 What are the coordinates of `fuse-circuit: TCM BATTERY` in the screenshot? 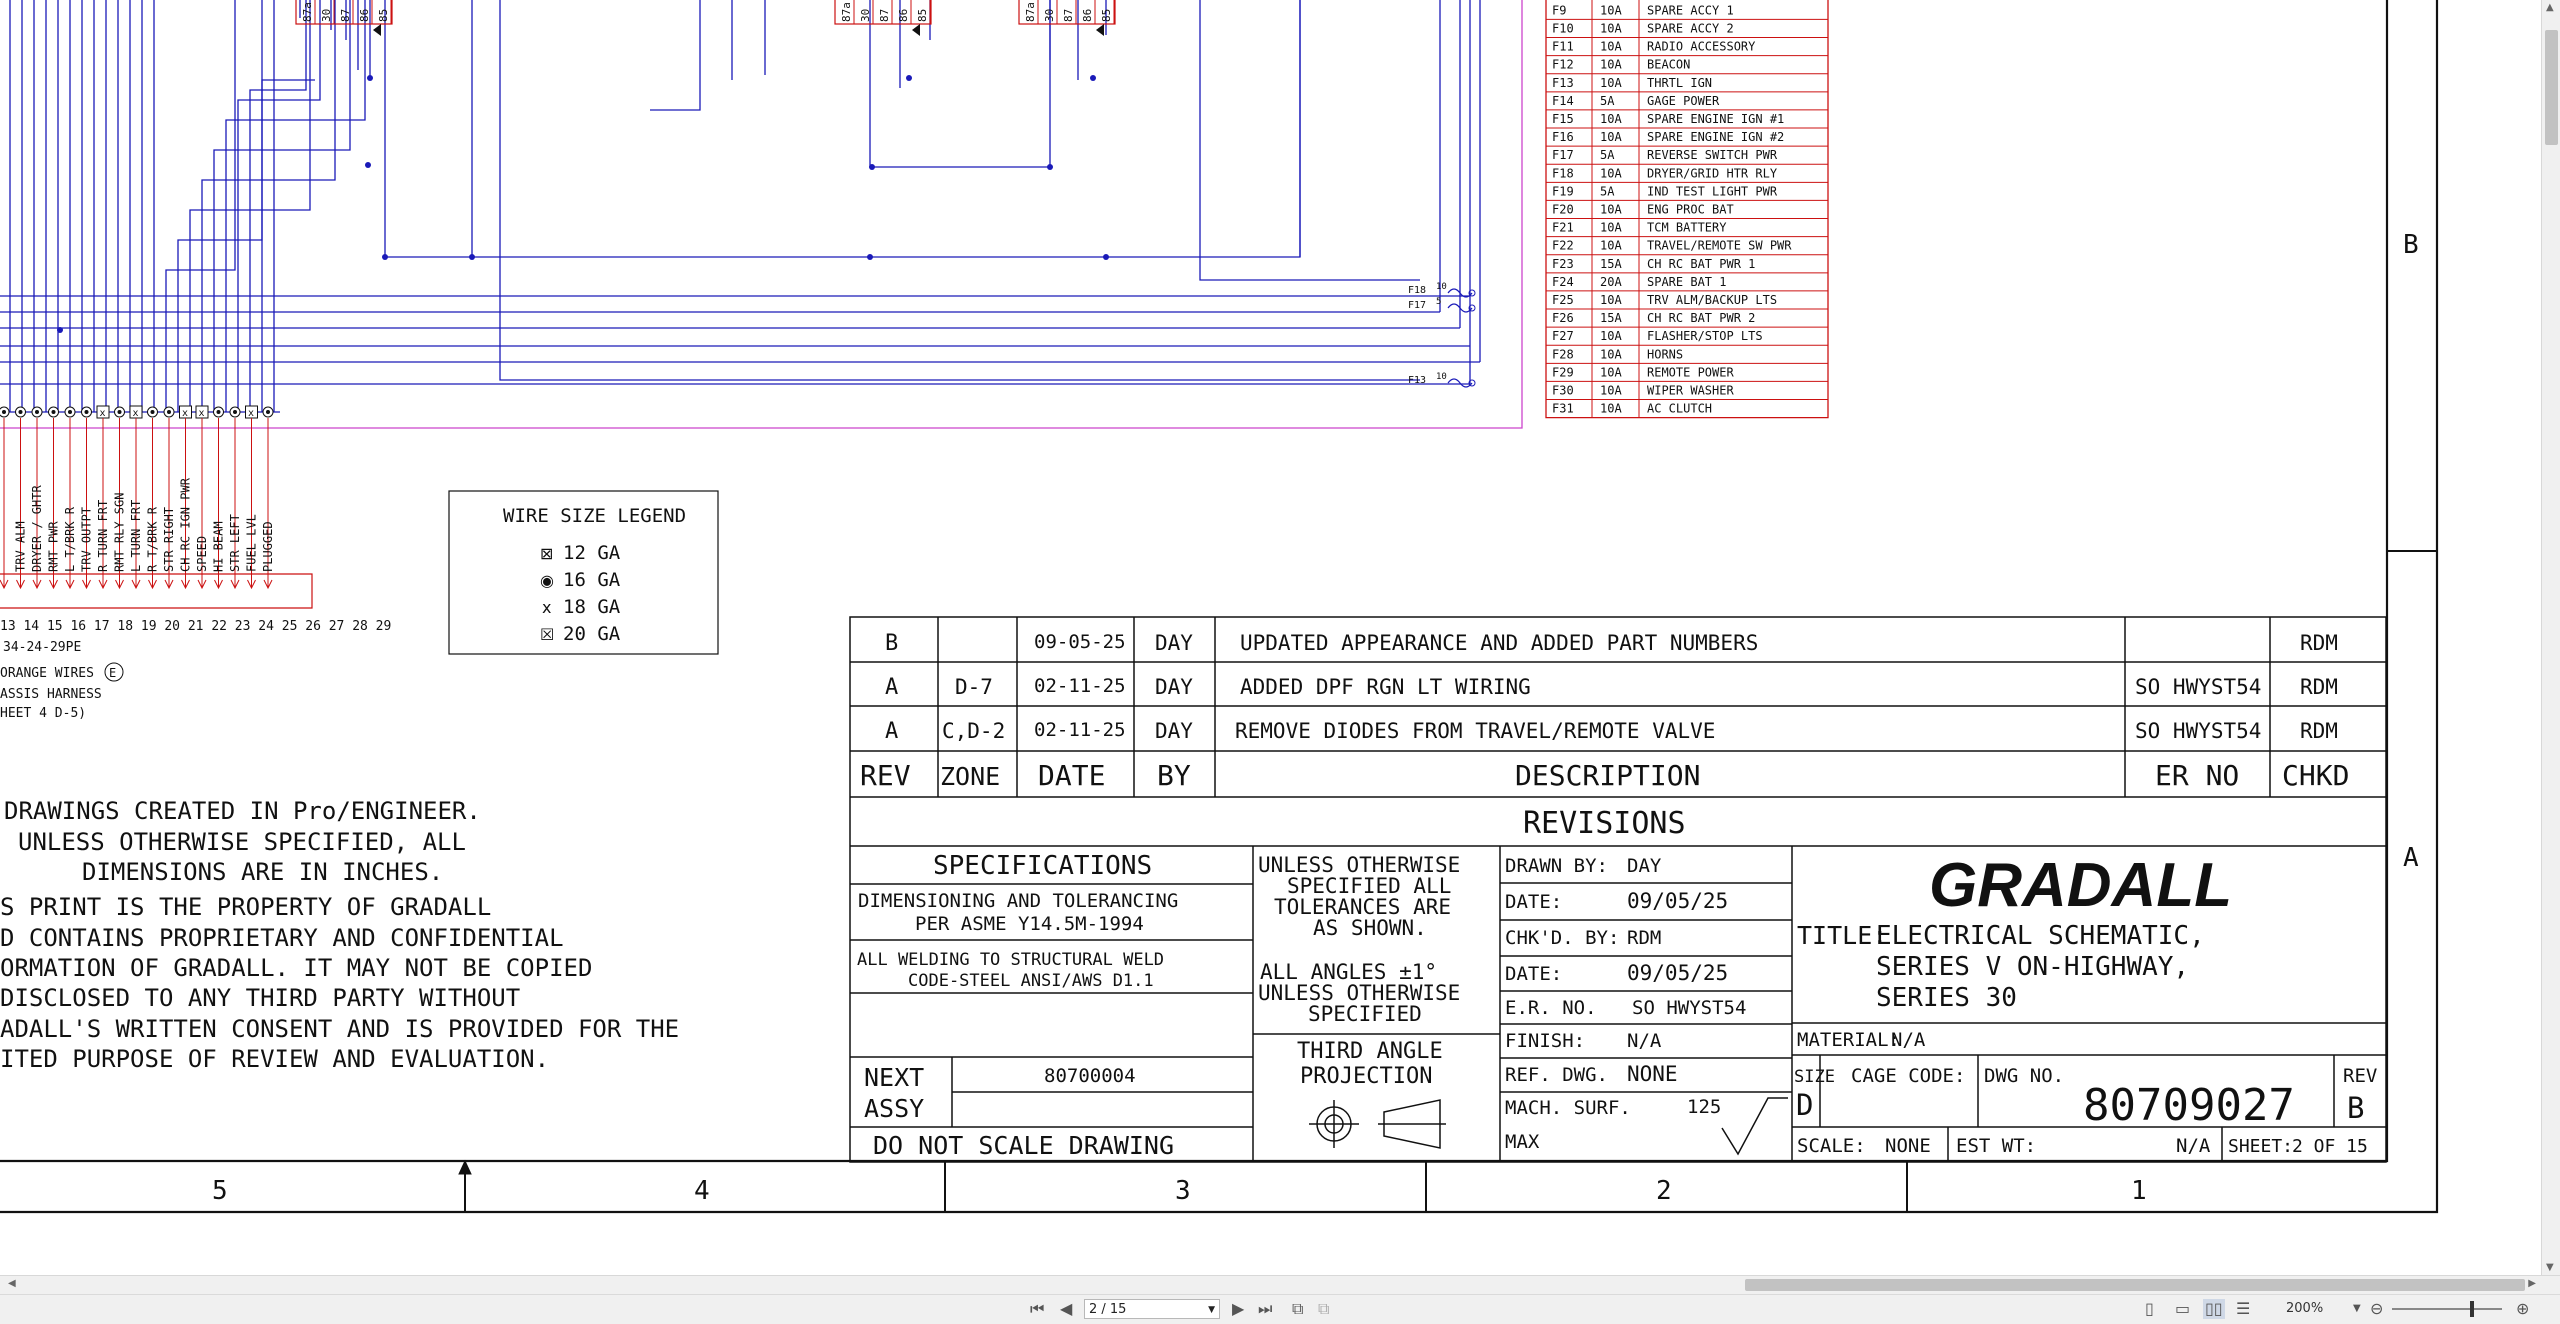 It's located at (1687, 228).